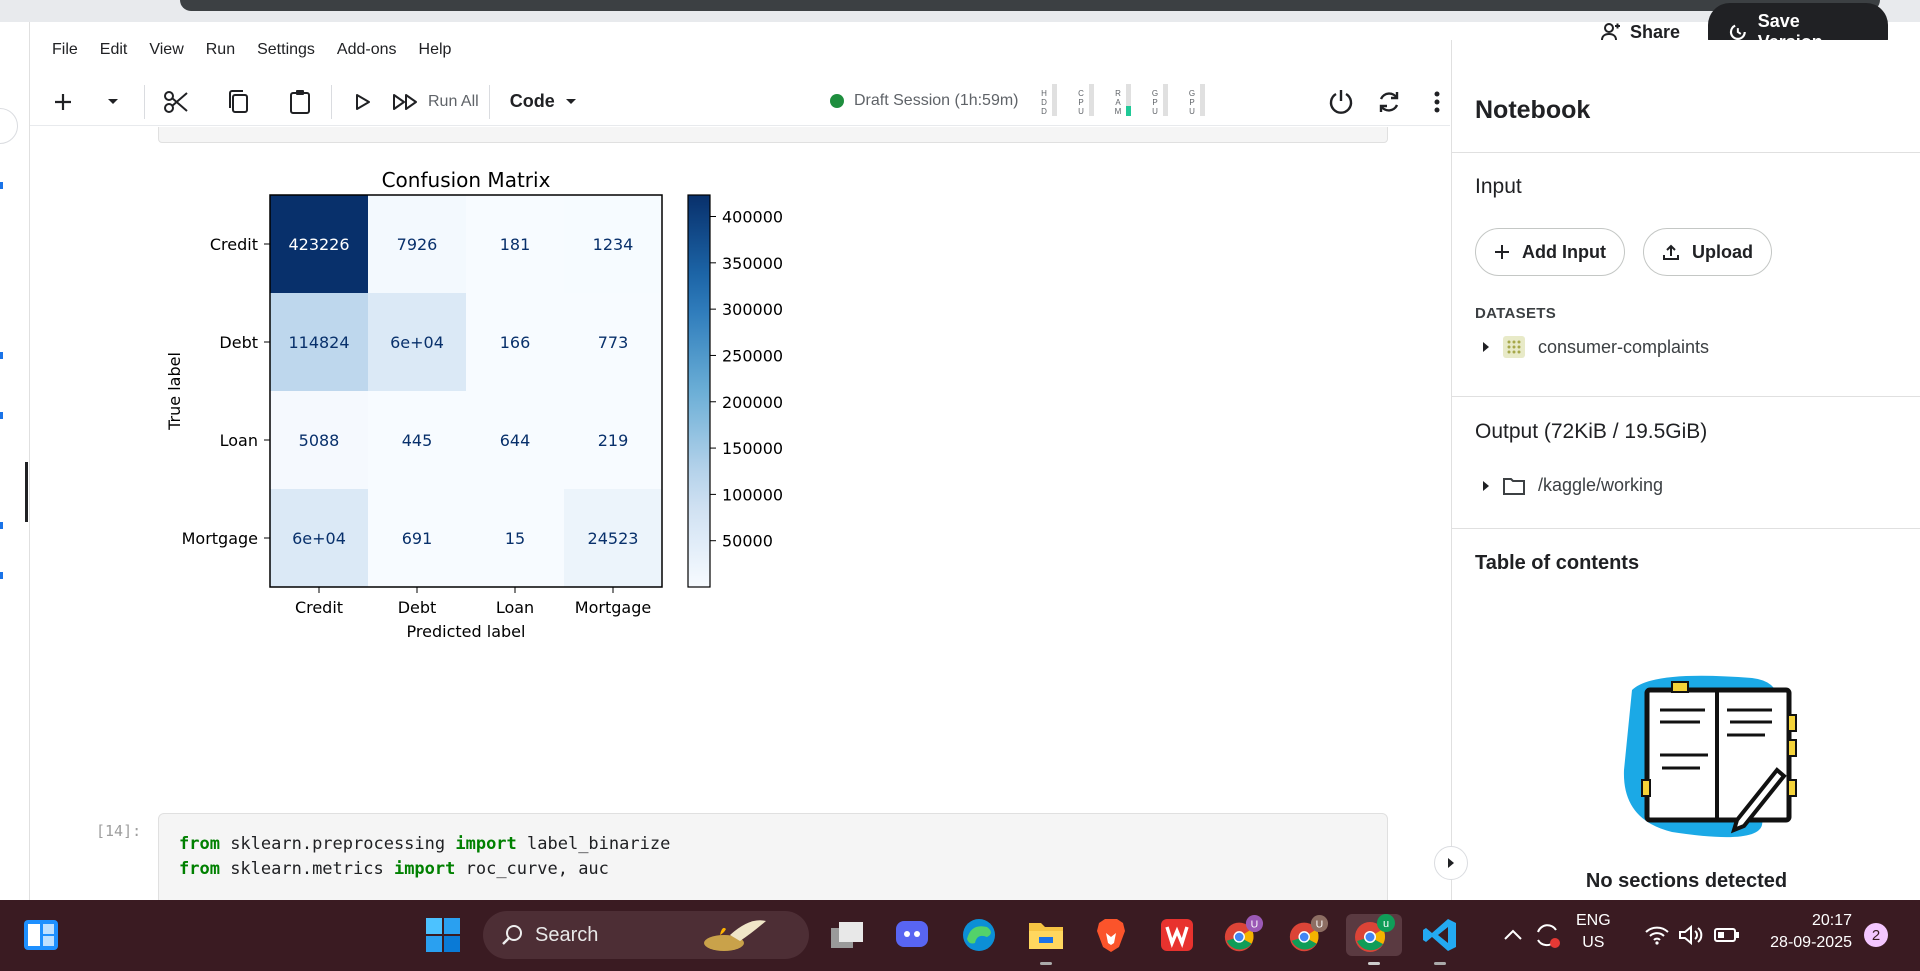  What do you see at coordinates (367, 50) in the screenshot?
I see `menu-add-ons: Add-ons` at bounding box center [367, 50].